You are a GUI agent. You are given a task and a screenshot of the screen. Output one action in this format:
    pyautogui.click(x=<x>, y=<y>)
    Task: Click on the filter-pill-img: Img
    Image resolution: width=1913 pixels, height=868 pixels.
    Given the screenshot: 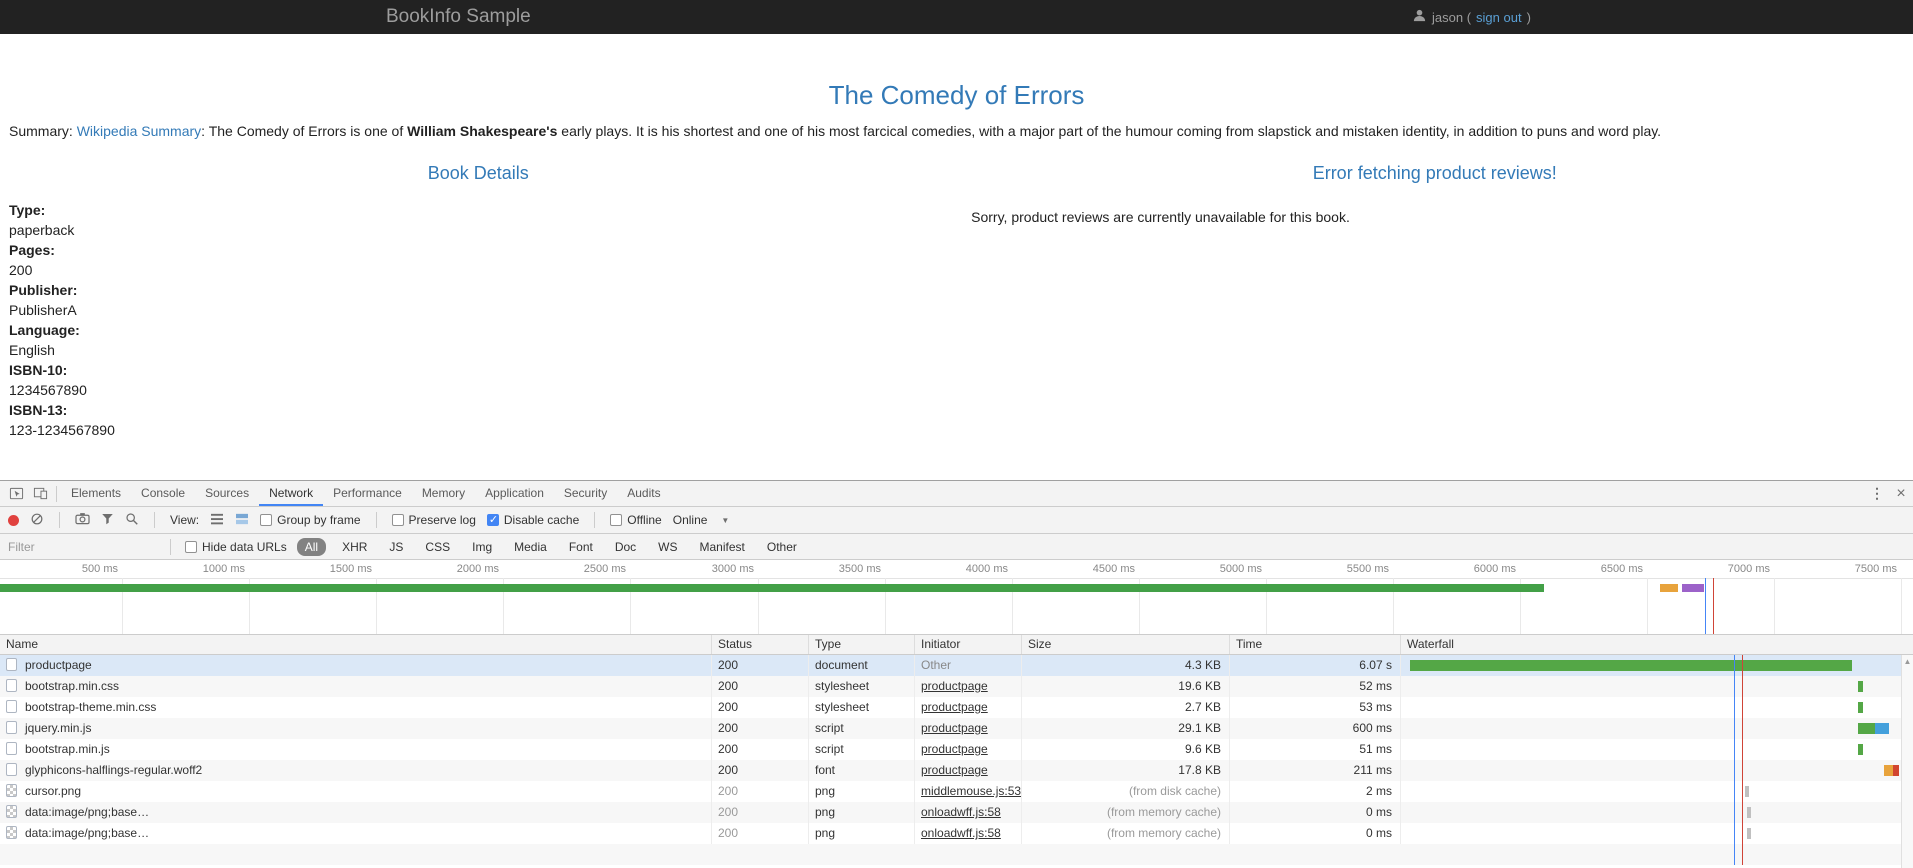 What is the action you would take?
    pyautogui.click(x=482, y=547)
    